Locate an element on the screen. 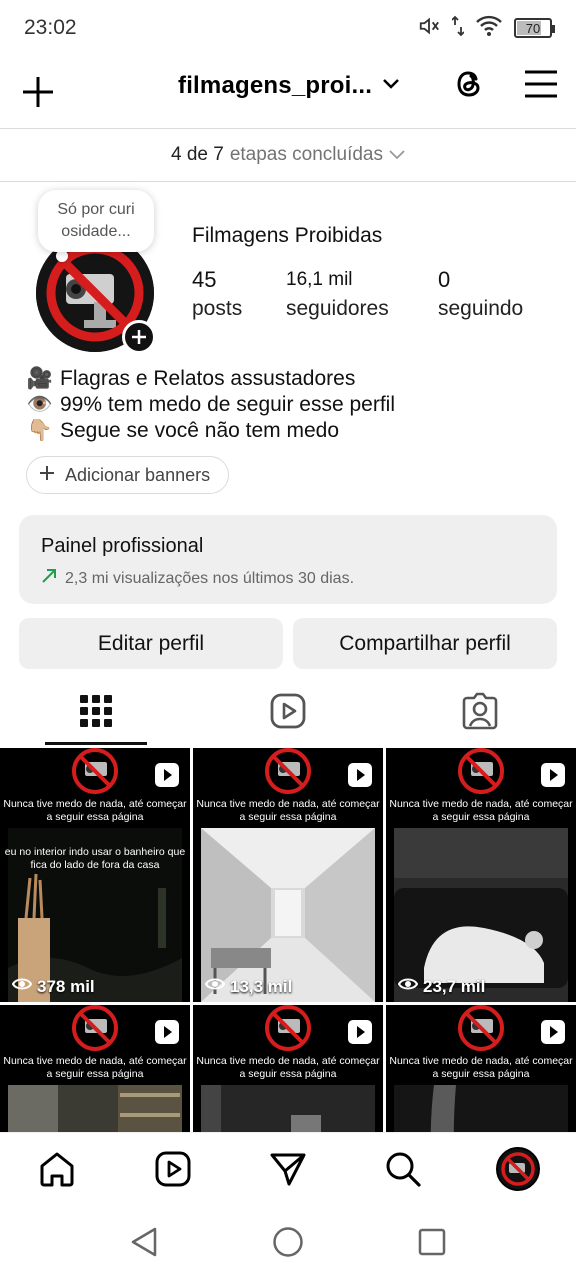 The height and width of the screenshot is (1280, 576). active-tab-indicator is located at coordinates (96, 743).